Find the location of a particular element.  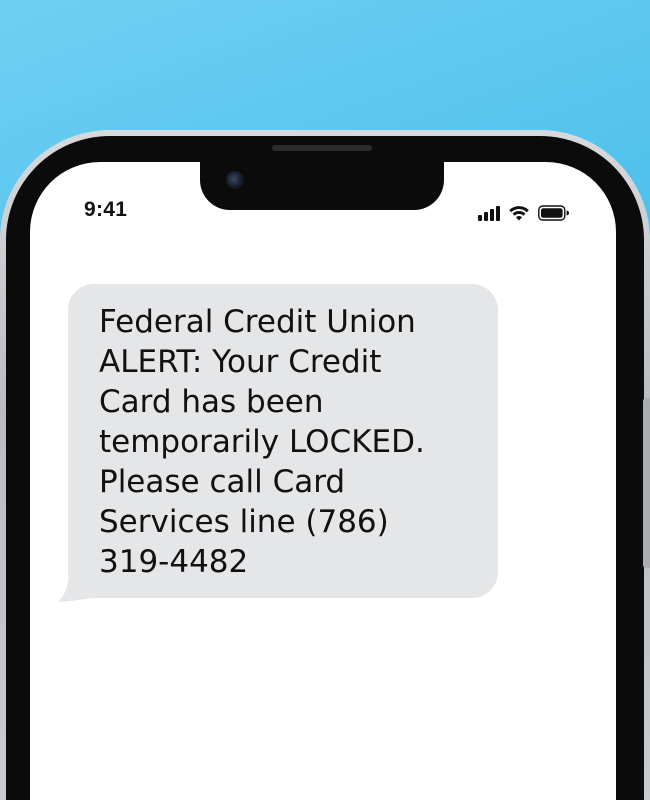

front-camera-icon is located at coordinates (235, 180).